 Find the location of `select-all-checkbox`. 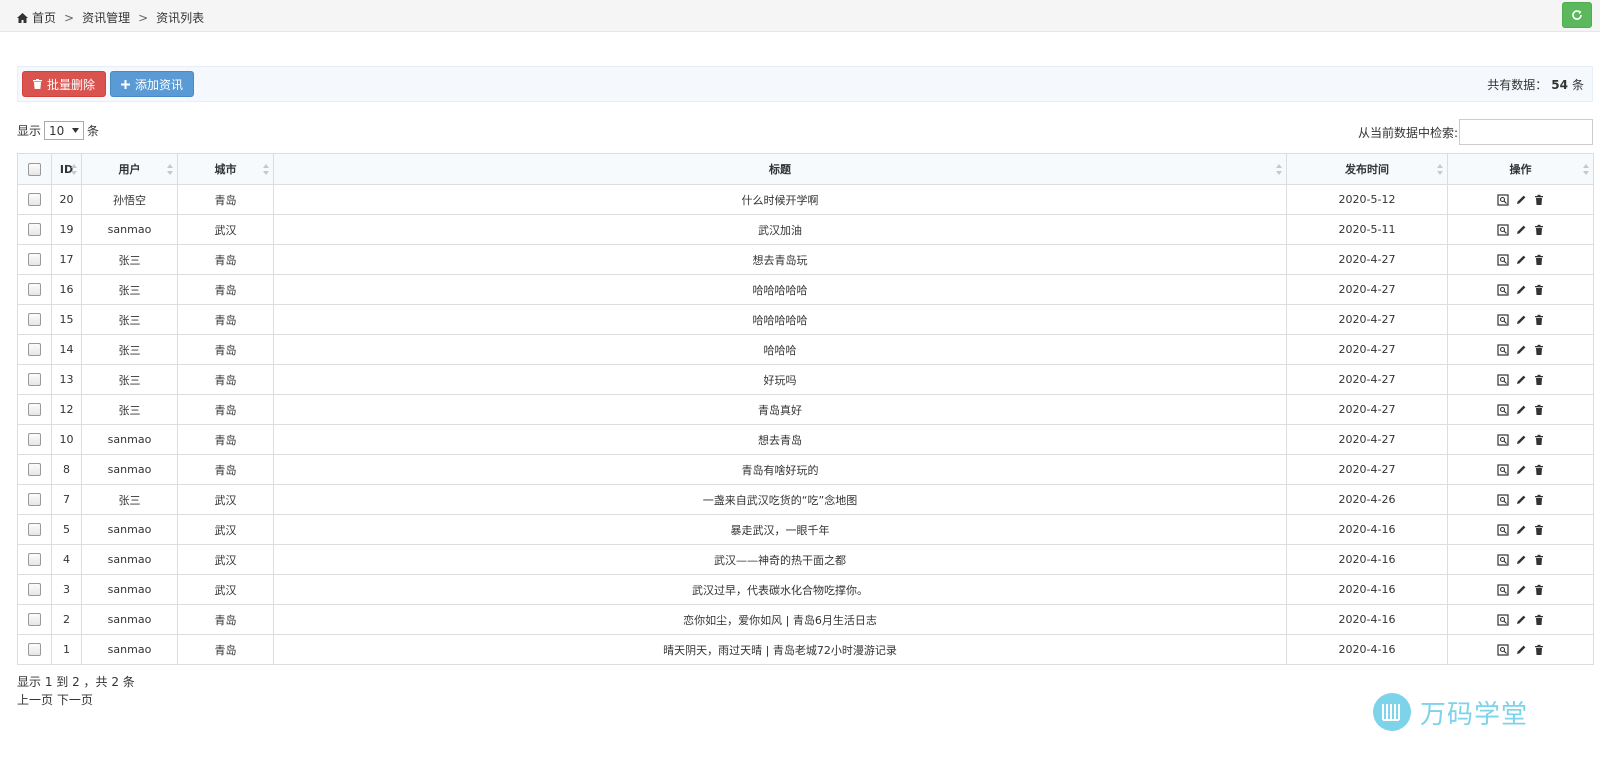

select-all-checkbox is located at coordinates (34, 169).